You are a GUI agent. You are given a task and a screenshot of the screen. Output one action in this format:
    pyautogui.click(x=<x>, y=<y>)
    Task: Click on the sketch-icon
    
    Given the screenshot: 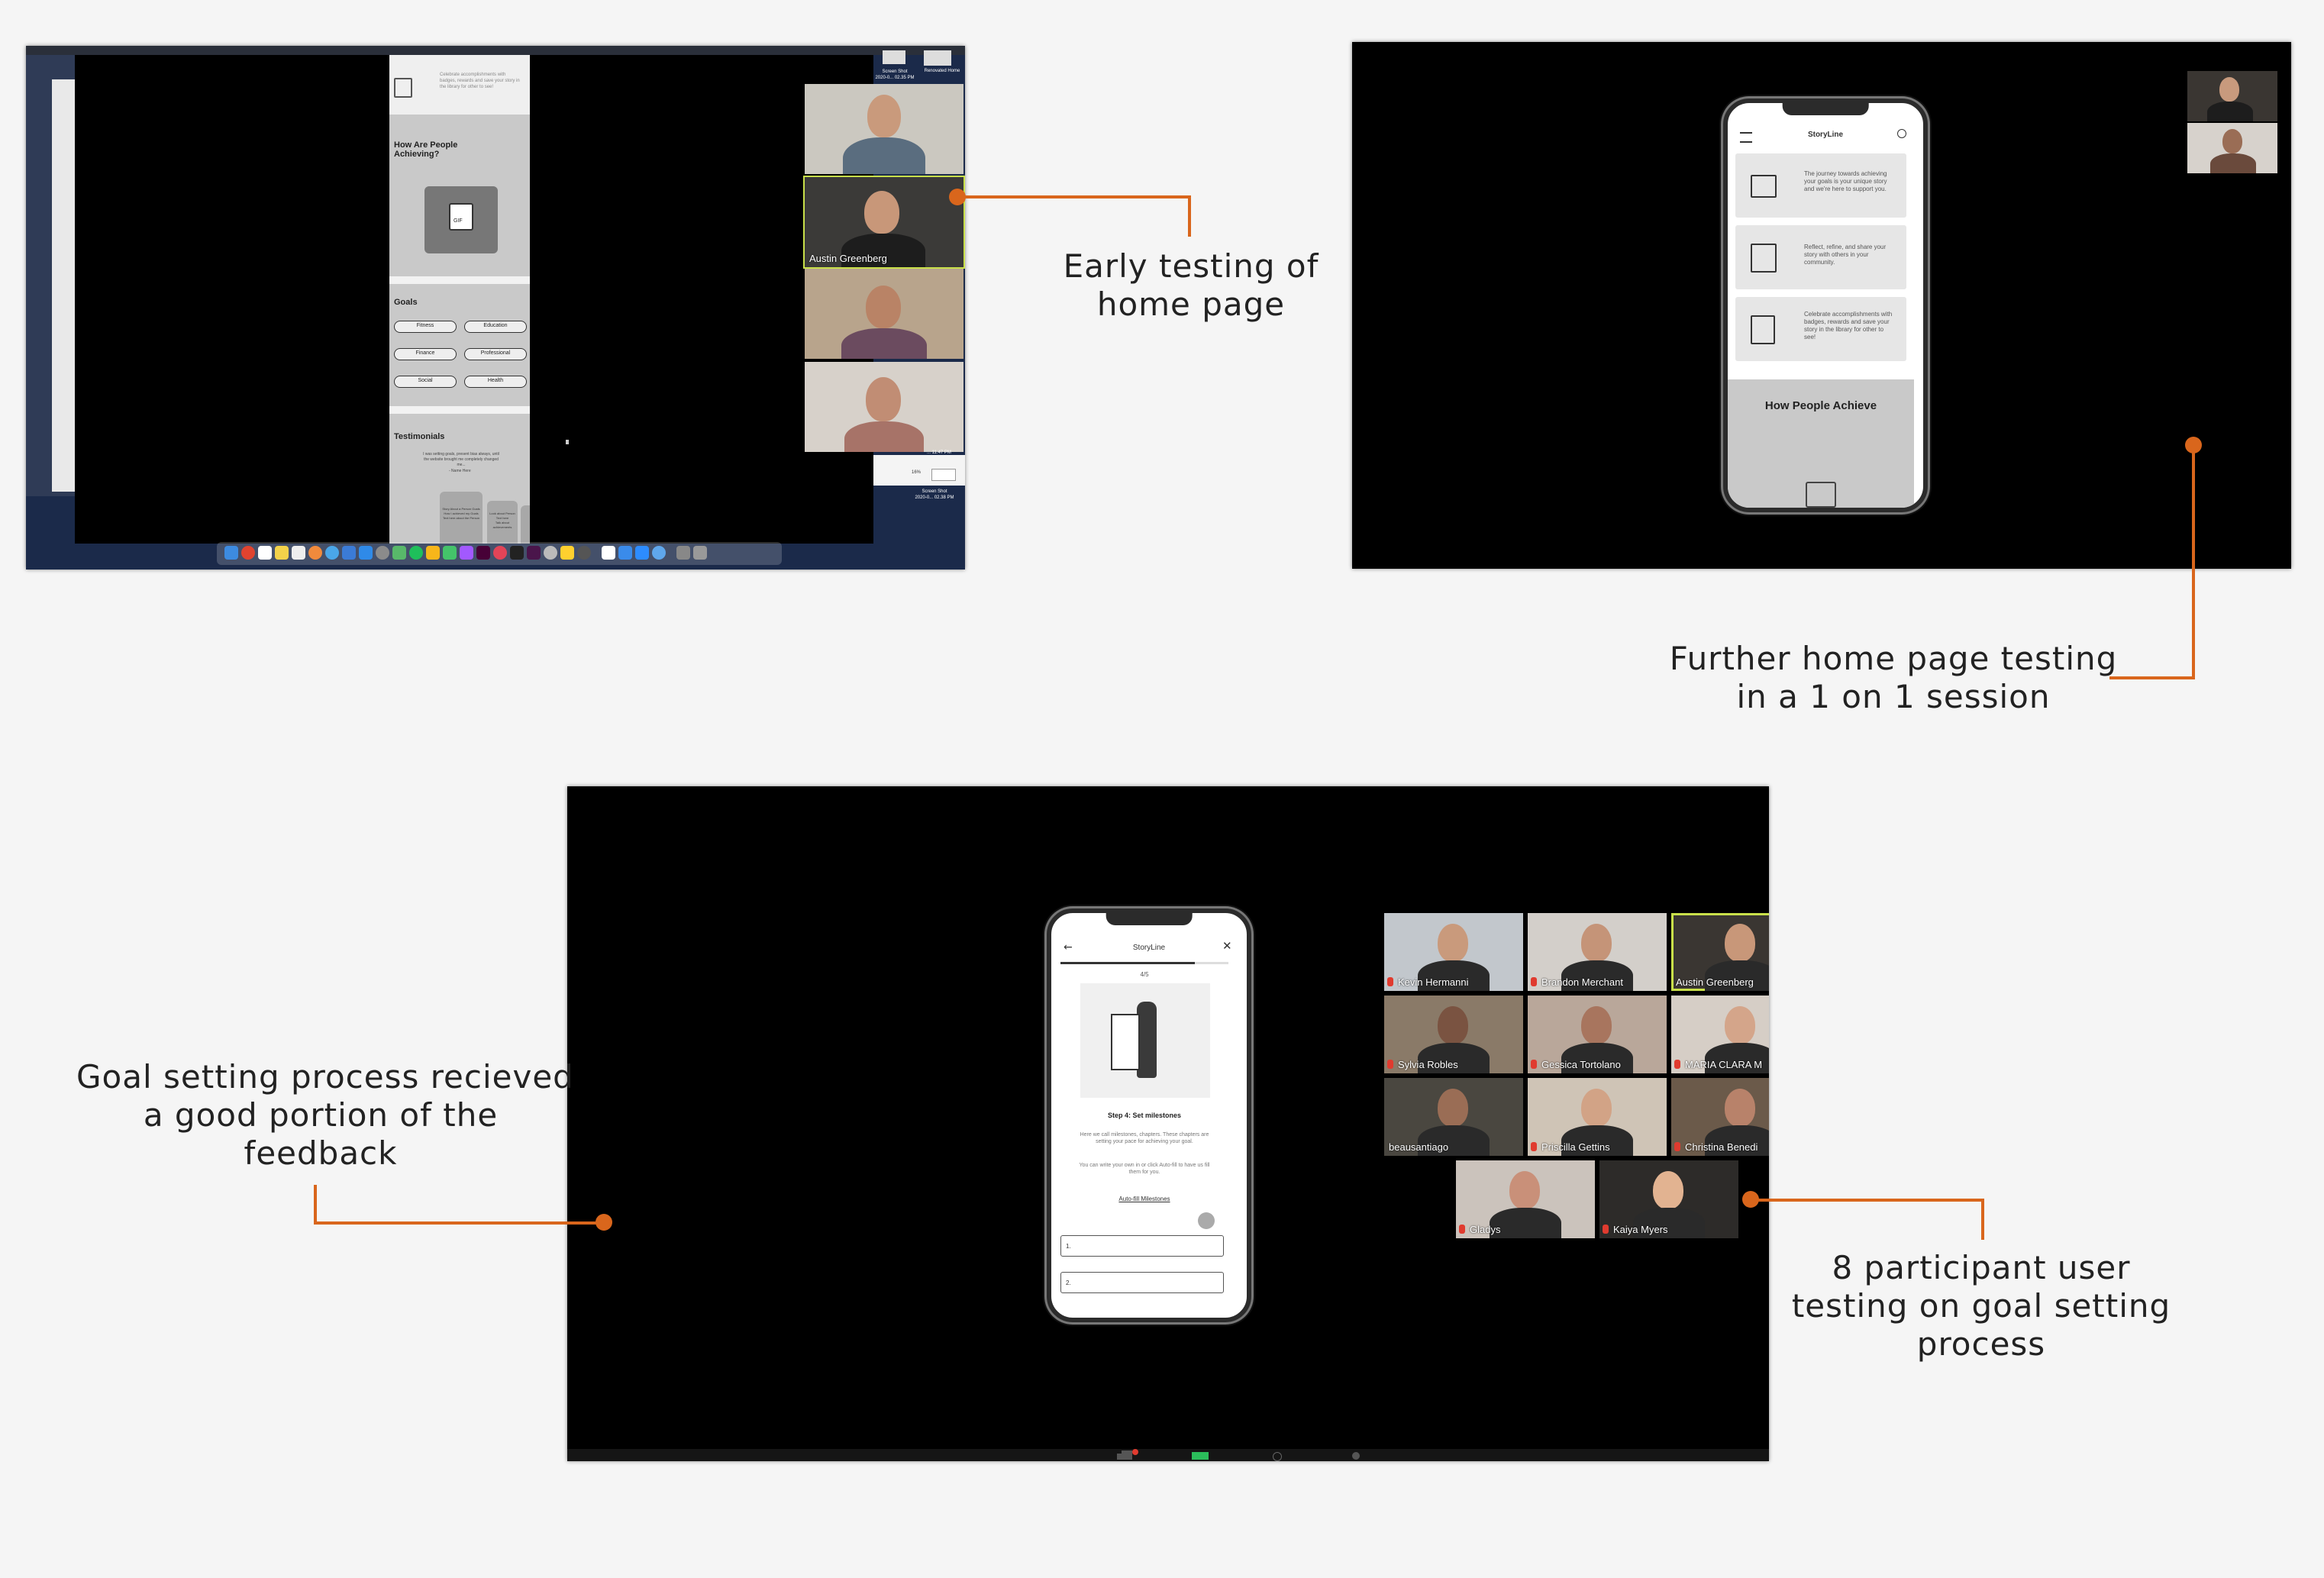 What is the action you would take?
    pyautogui.click(x=433, y=553)
    